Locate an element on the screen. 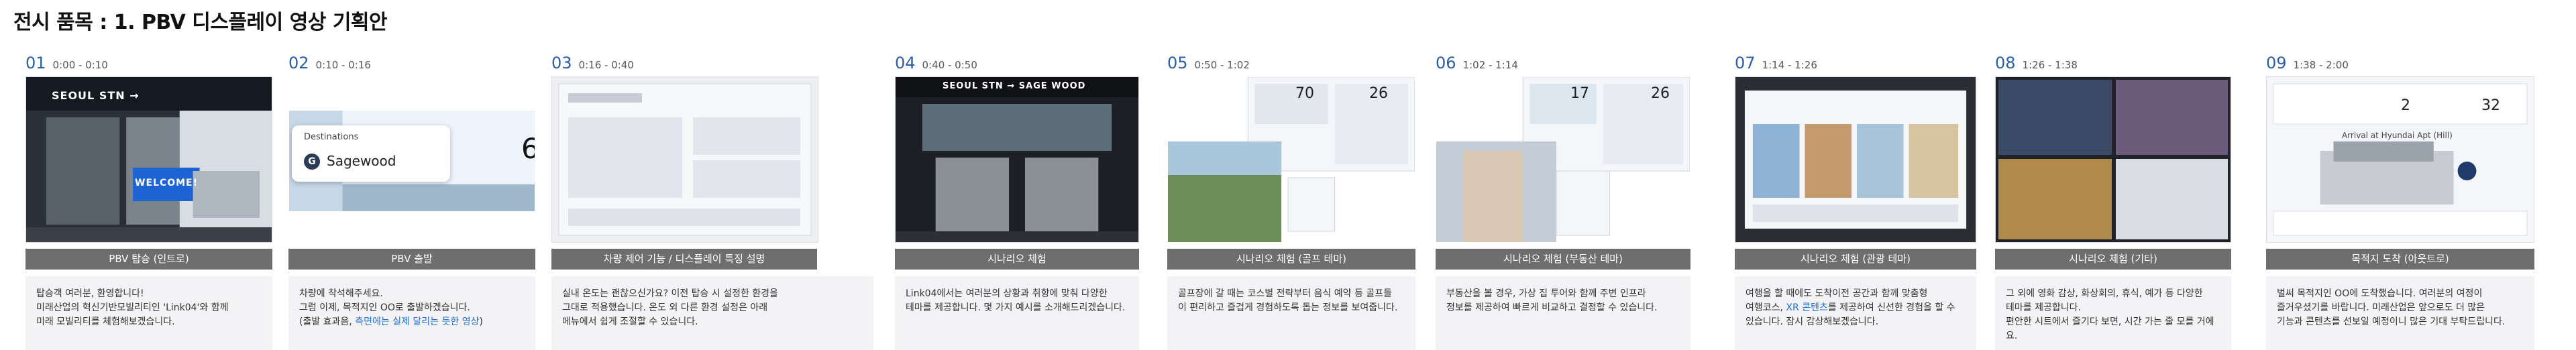 The width and height of the screenshot is (2576, 350). scene-time: 0:16 - 0:40 is located at coordinates (606, 65).